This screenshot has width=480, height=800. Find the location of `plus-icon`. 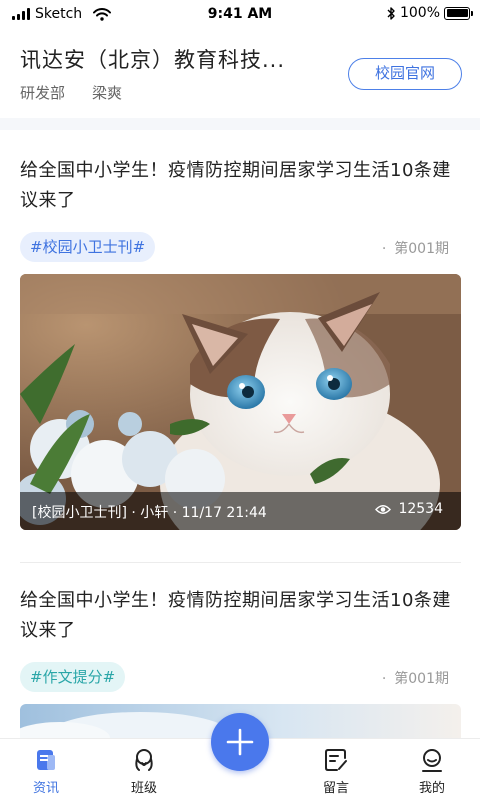

plus-icon is located at coordinates (240, 742).